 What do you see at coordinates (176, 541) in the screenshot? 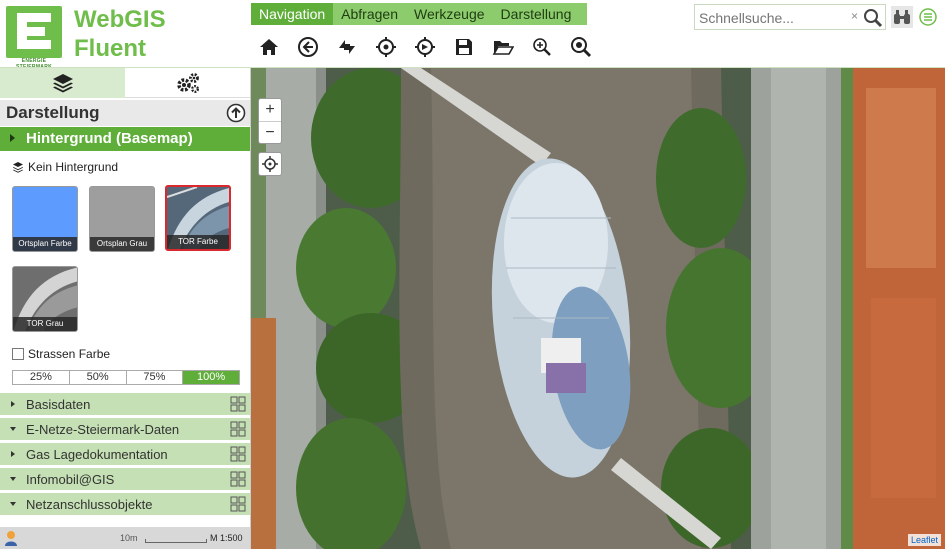
I see `scale-bar` at bounding box center [176, 541].